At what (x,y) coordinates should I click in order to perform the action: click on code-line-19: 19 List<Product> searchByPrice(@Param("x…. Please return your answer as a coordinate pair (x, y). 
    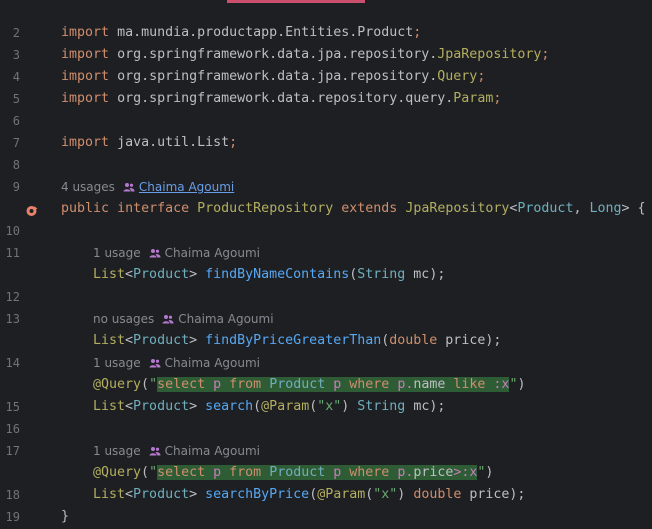
    Looking at the image, I should click on (326, 504).